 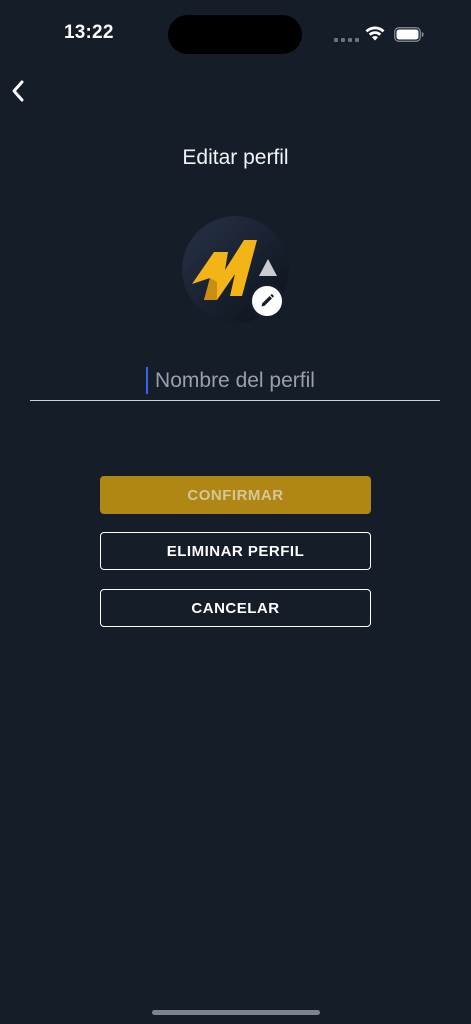 I want to click on profile-name-input, so click(x=235, y=381).